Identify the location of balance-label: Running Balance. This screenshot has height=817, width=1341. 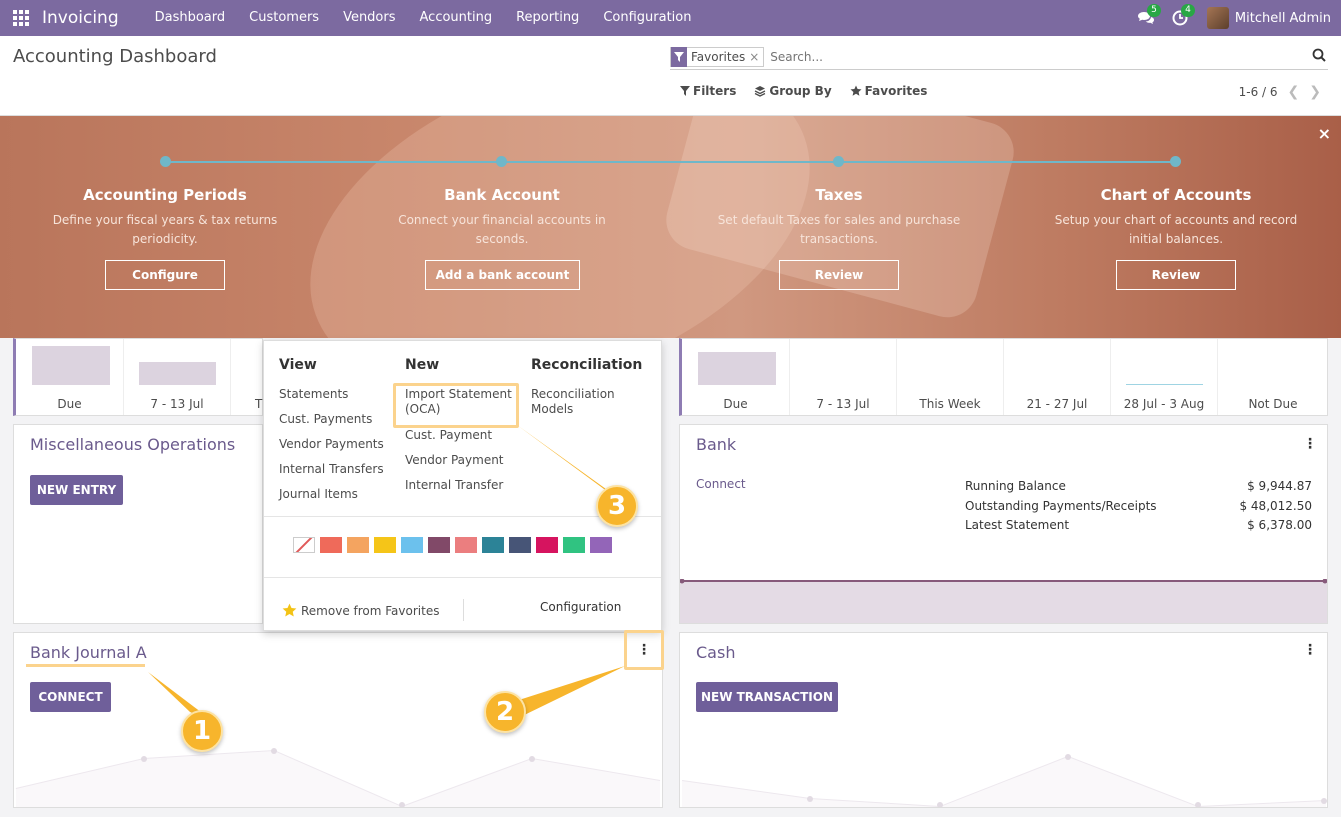
(1015, 487).